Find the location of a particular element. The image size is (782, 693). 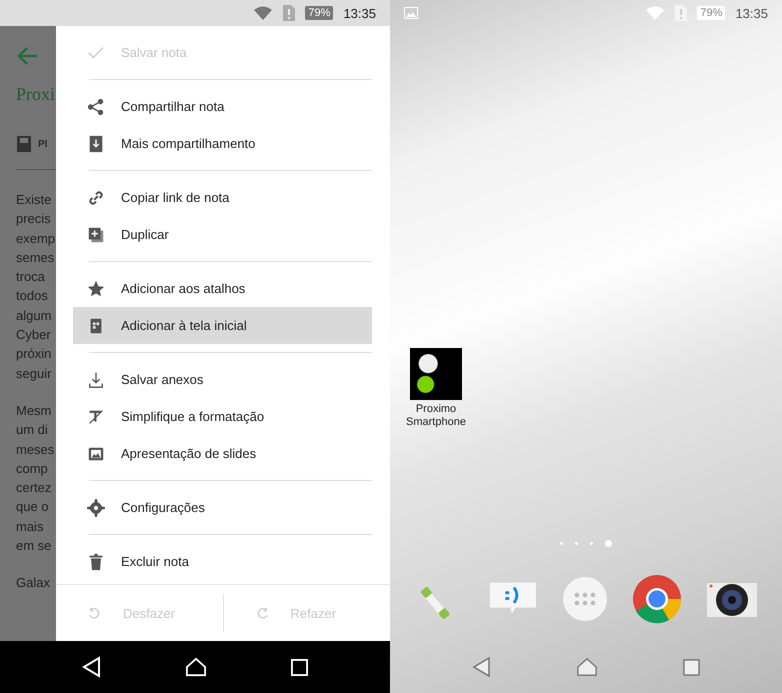

menu-item: Excluir nota is located at coordinates (222, 561).